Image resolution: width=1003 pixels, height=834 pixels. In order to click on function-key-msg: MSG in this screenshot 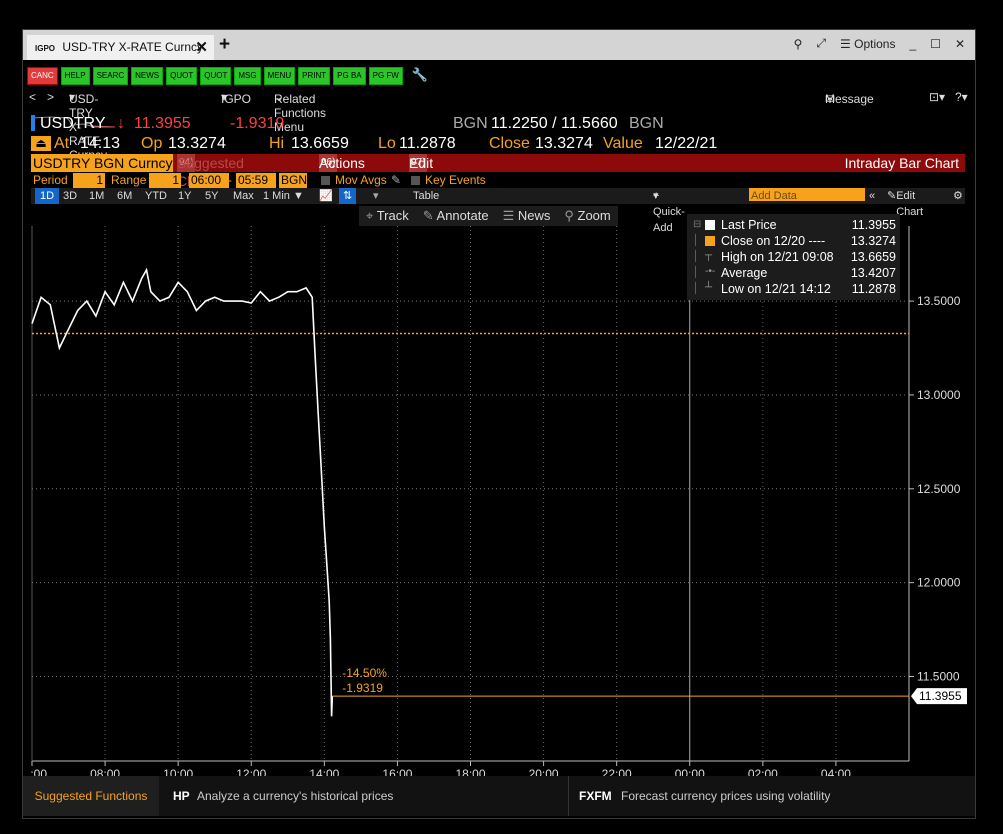, I will do `click(247, 76)`.